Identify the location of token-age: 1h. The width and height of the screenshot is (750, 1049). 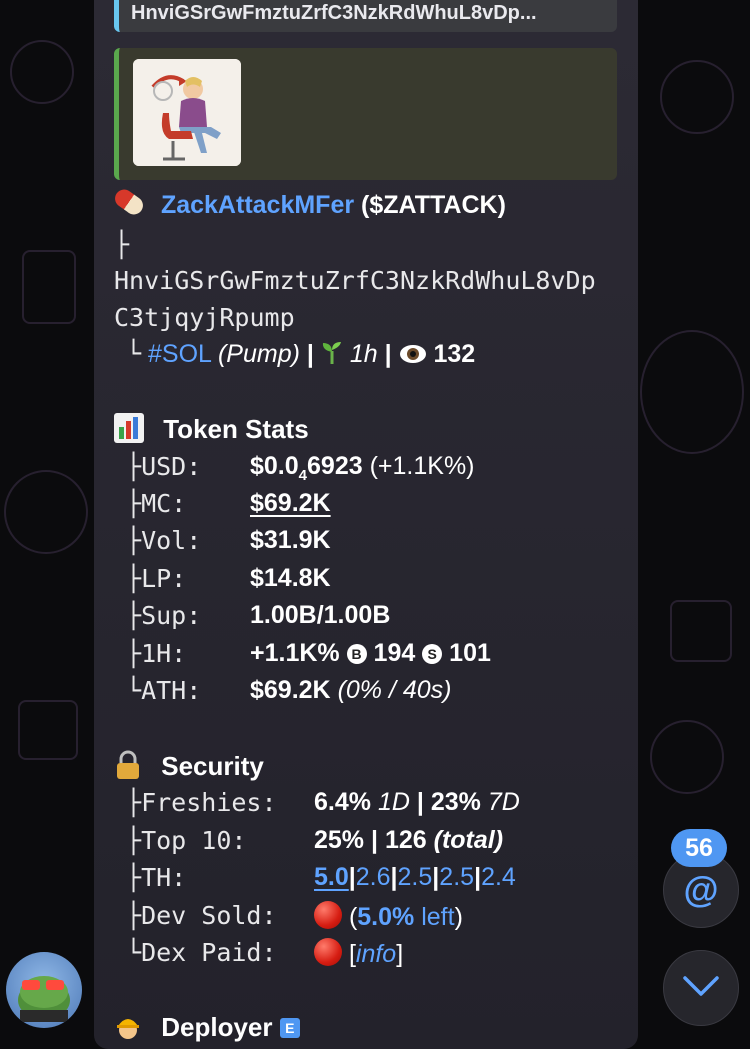
(363, 354).